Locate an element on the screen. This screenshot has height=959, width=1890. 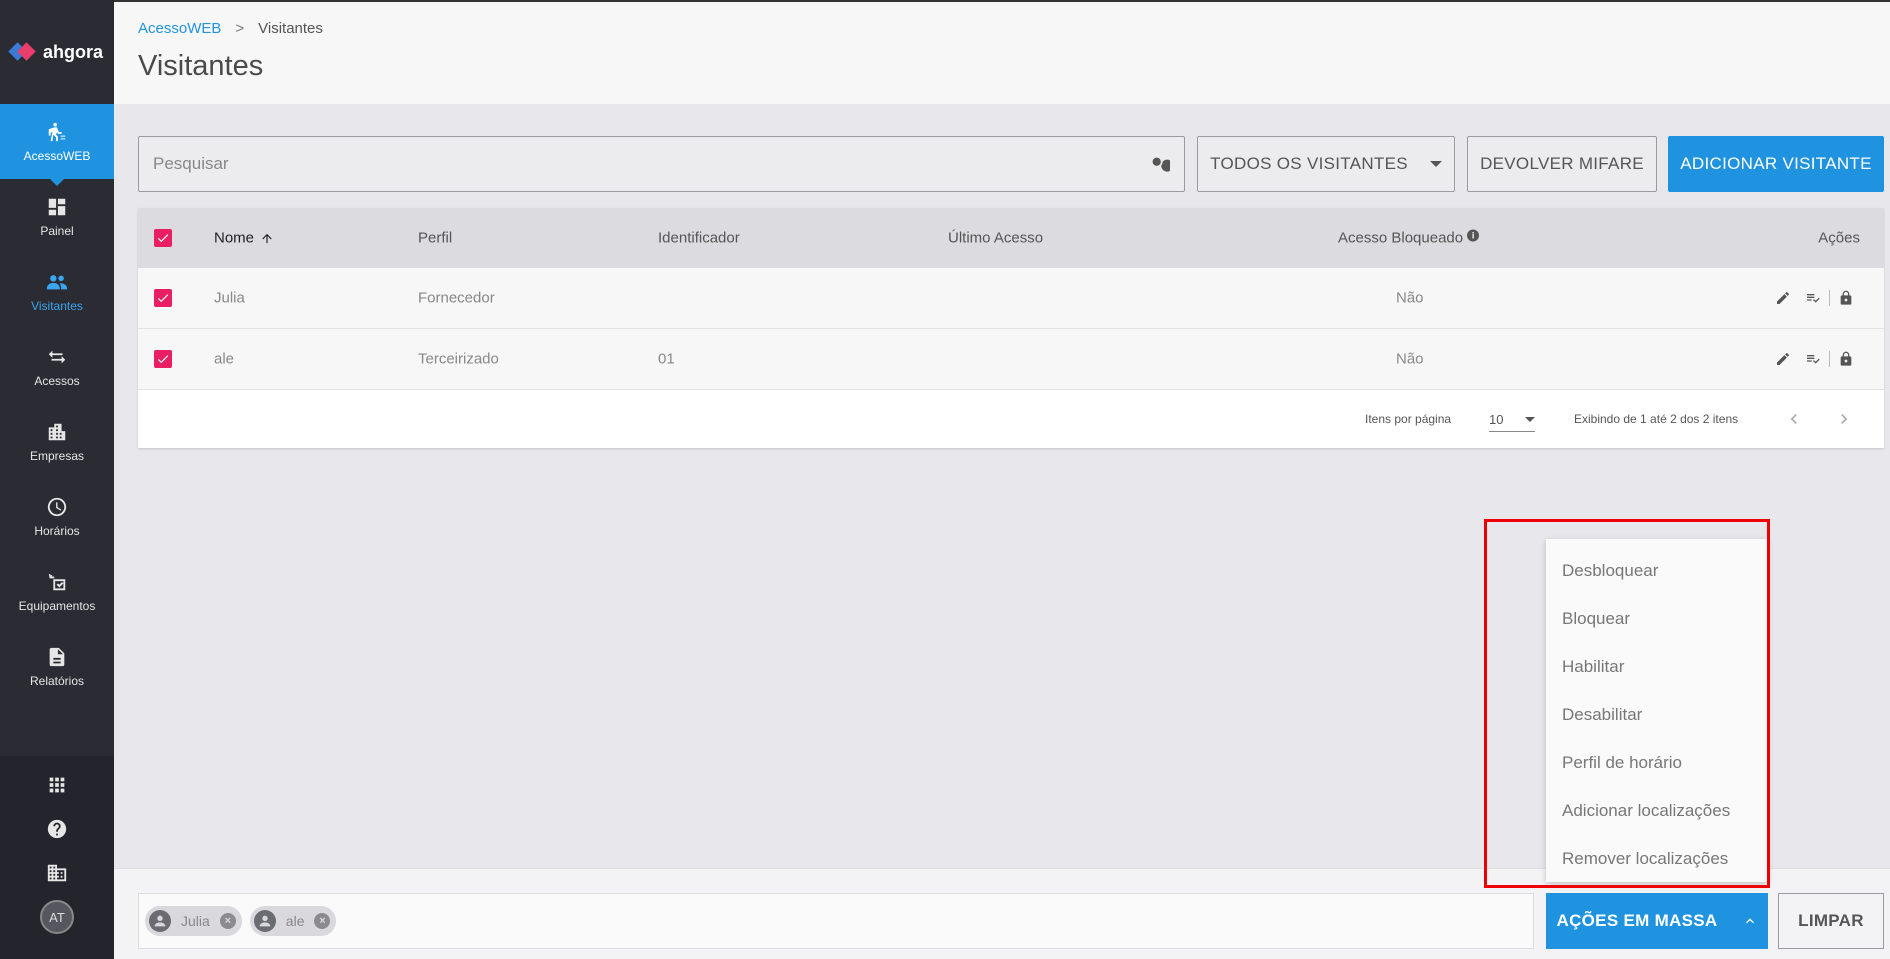
mass-actions-button: AÇÕES EM MASSA is located at coordinates (1657, 921).